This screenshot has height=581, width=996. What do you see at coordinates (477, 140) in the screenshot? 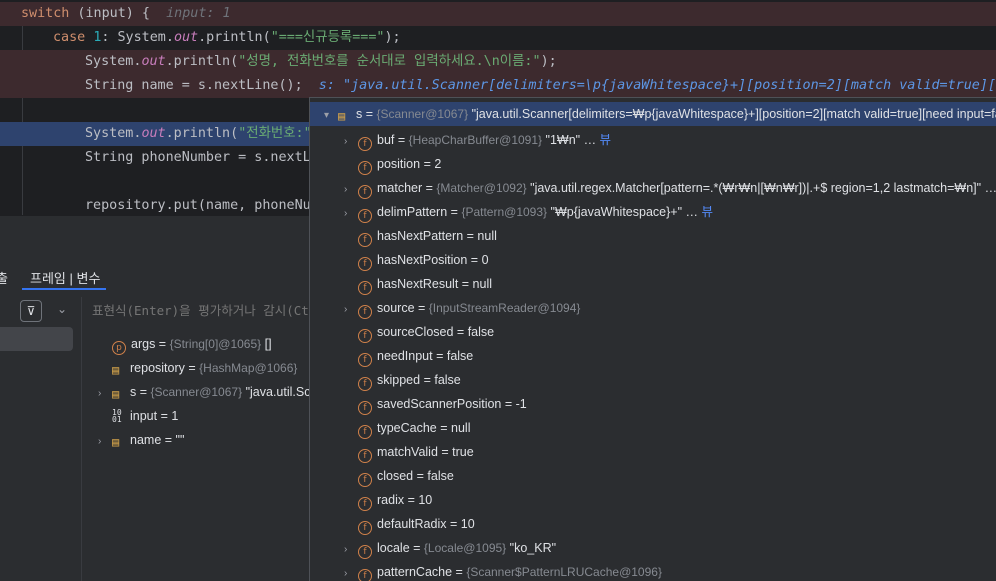
I see `field-row: › f buf = {HeapCharBuffer@1091} "1₩n" … 뷰` at bounding box center [477, 140].